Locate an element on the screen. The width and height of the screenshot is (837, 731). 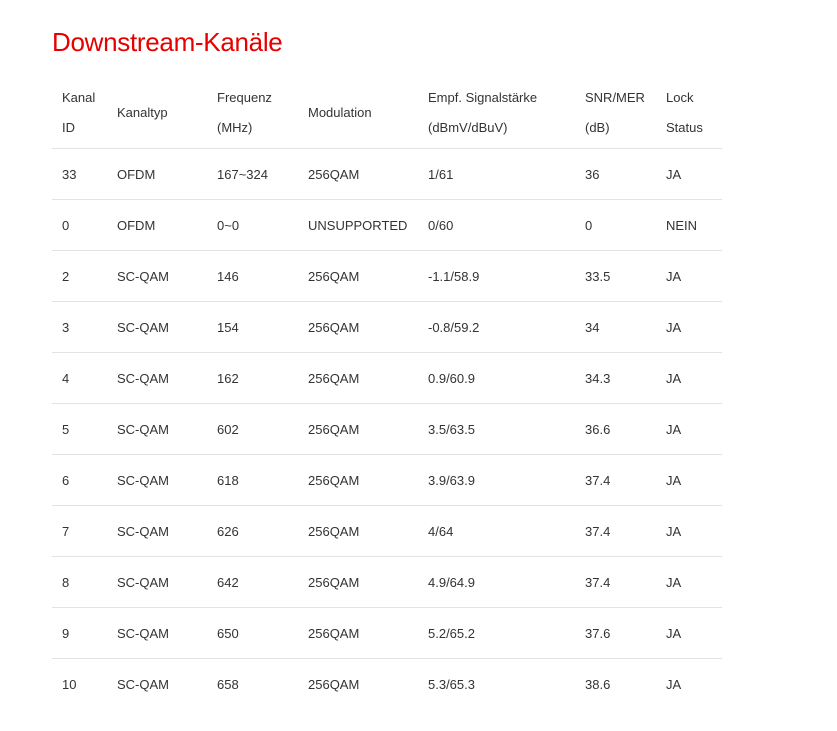
cell-signal-strength: 4.9/64.9 is located at coordinates (496, 582).